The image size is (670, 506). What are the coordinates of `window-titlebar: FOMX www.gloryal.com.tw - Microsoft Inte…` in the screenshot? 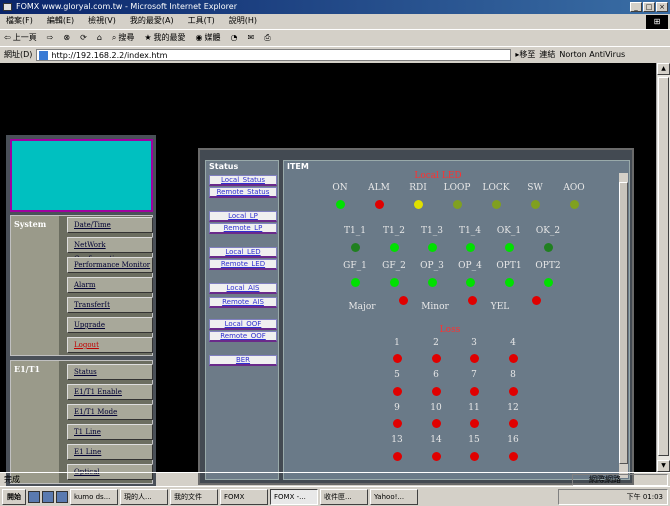 It's located at (335, 7).